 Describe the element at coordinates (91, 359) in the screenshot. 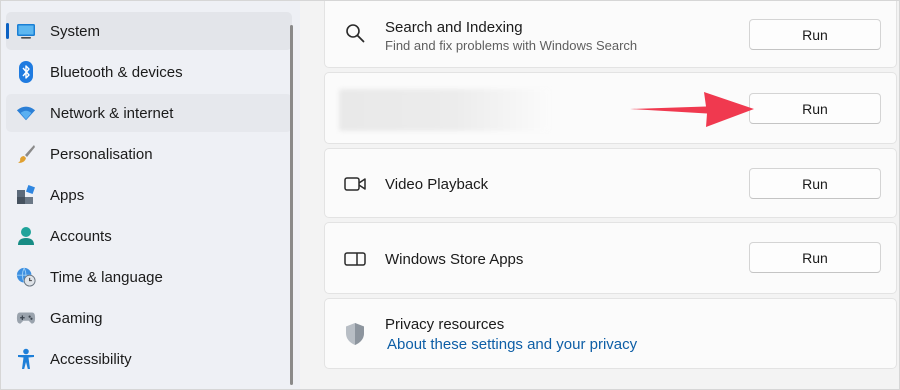

I see `sidebar-item-label: Accessibility` at that location.